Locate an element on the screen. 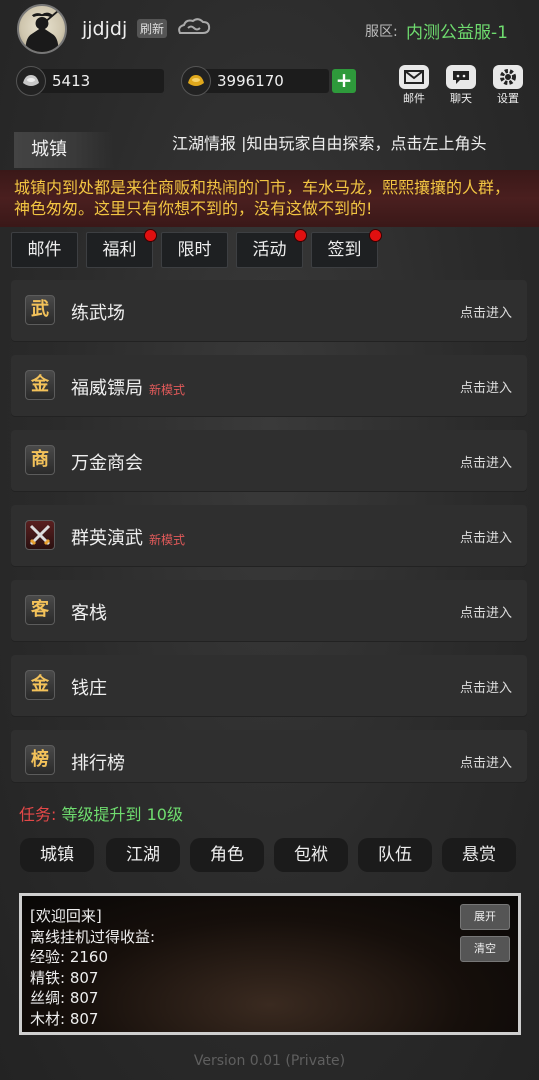 The width and height of the screenshot is (539, 1080). current-task: 任务: 等级提升到 10级 is located at coordinates (101, 813).